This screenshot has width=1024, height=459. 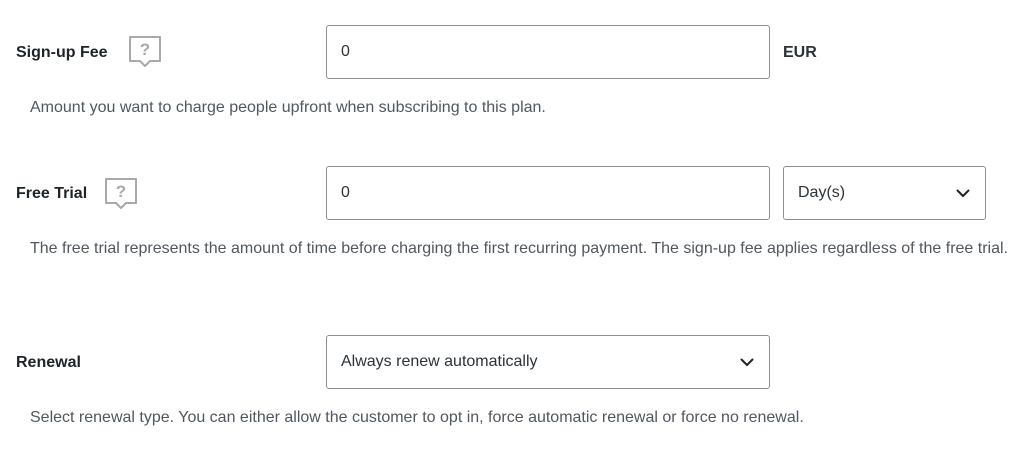 I want to click on signup-fee-input, so click(x=548, y=52).